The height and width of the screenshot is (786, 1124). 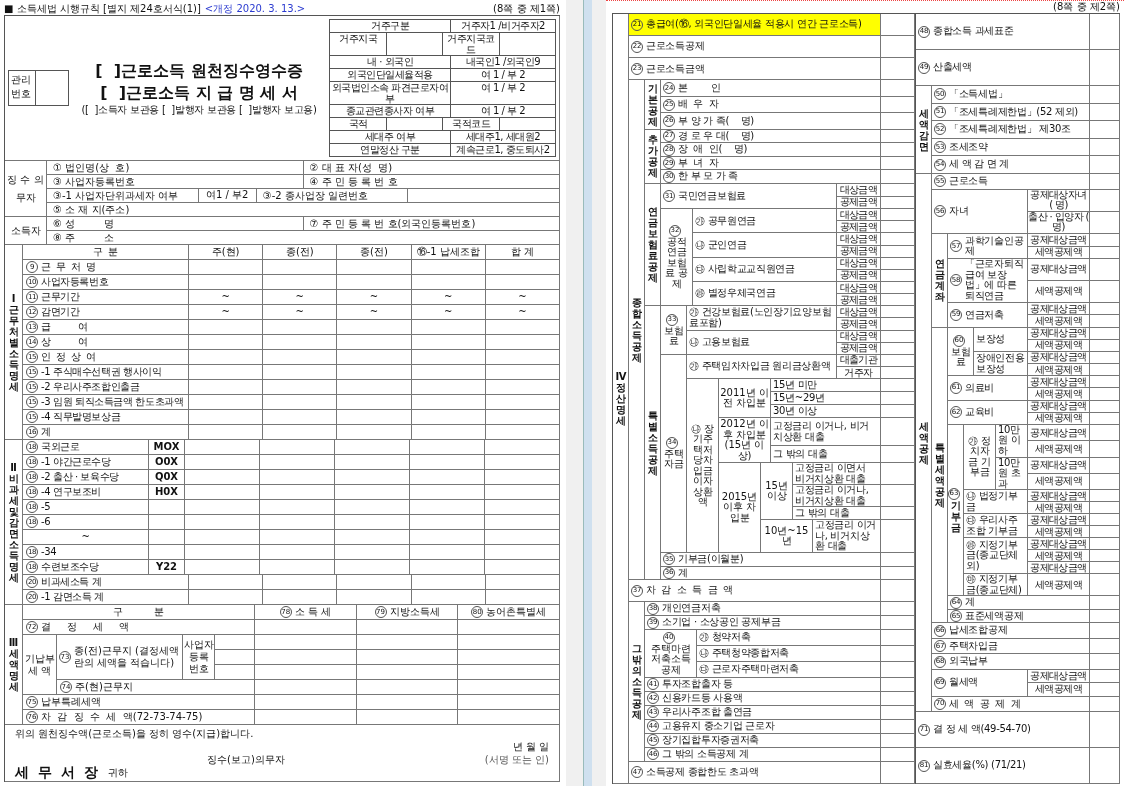 I want to click on page-number: (8쪽 중 제2쪽), so click(x=1086, y=7).